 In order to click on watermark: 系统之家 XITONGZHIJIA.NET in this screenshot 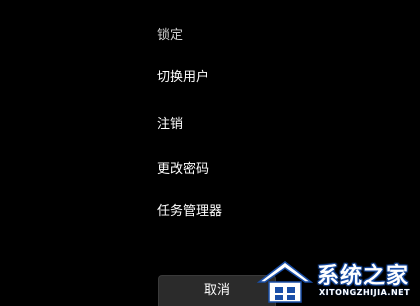, I will do `click(337, 277)`.